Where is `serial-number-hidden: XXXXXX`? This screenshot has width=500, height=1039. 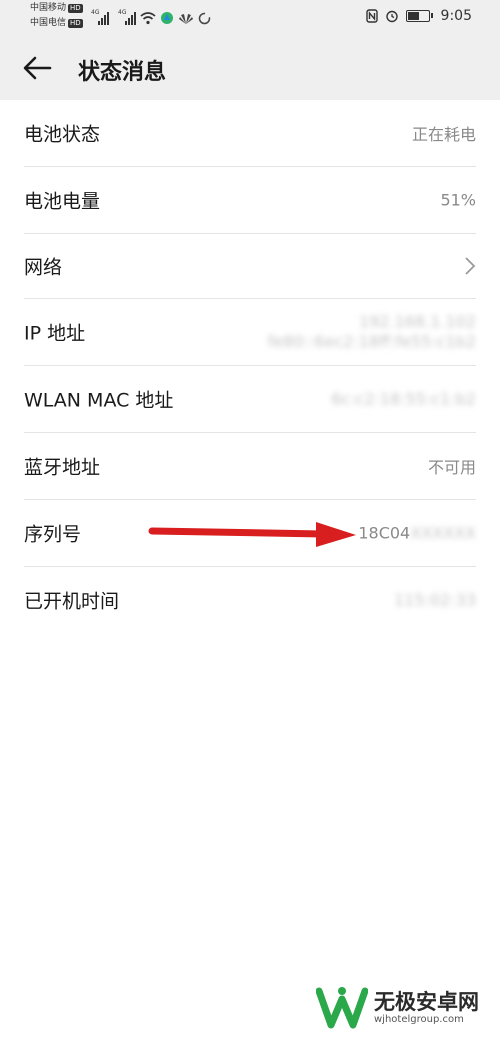 serial-number-hidden: XXXXXX is located at coordinates (443, 533).